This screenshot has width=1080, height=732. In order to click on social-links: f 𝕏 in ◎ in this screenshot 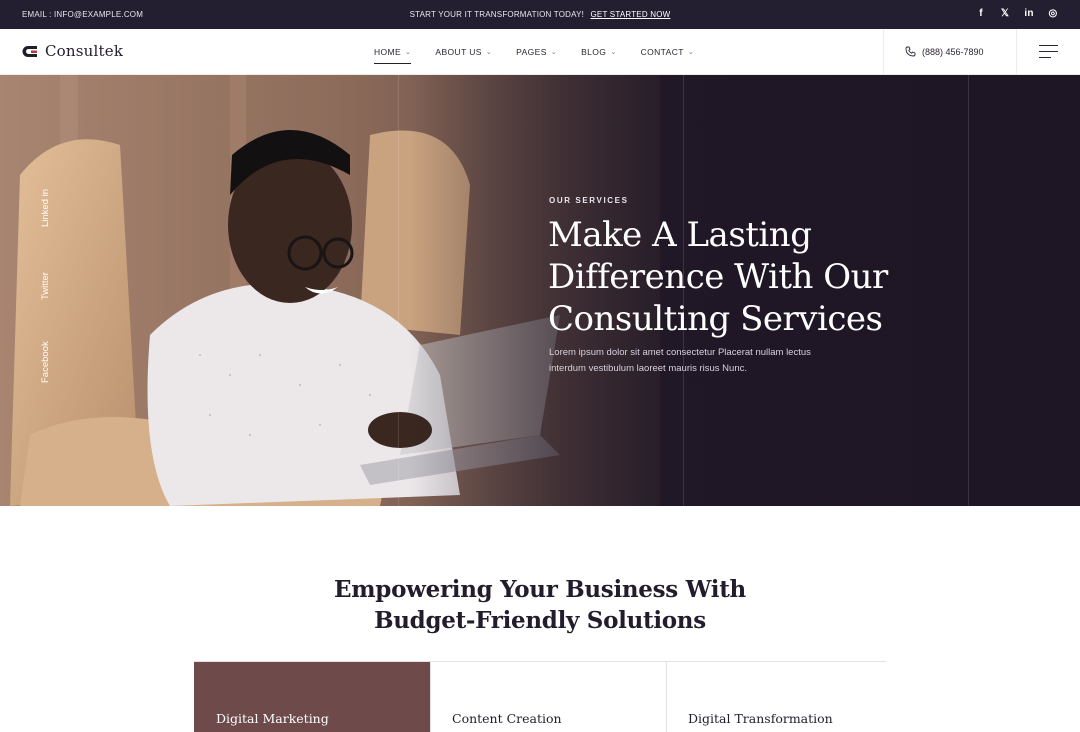, I will do `click(1017, 13)`.